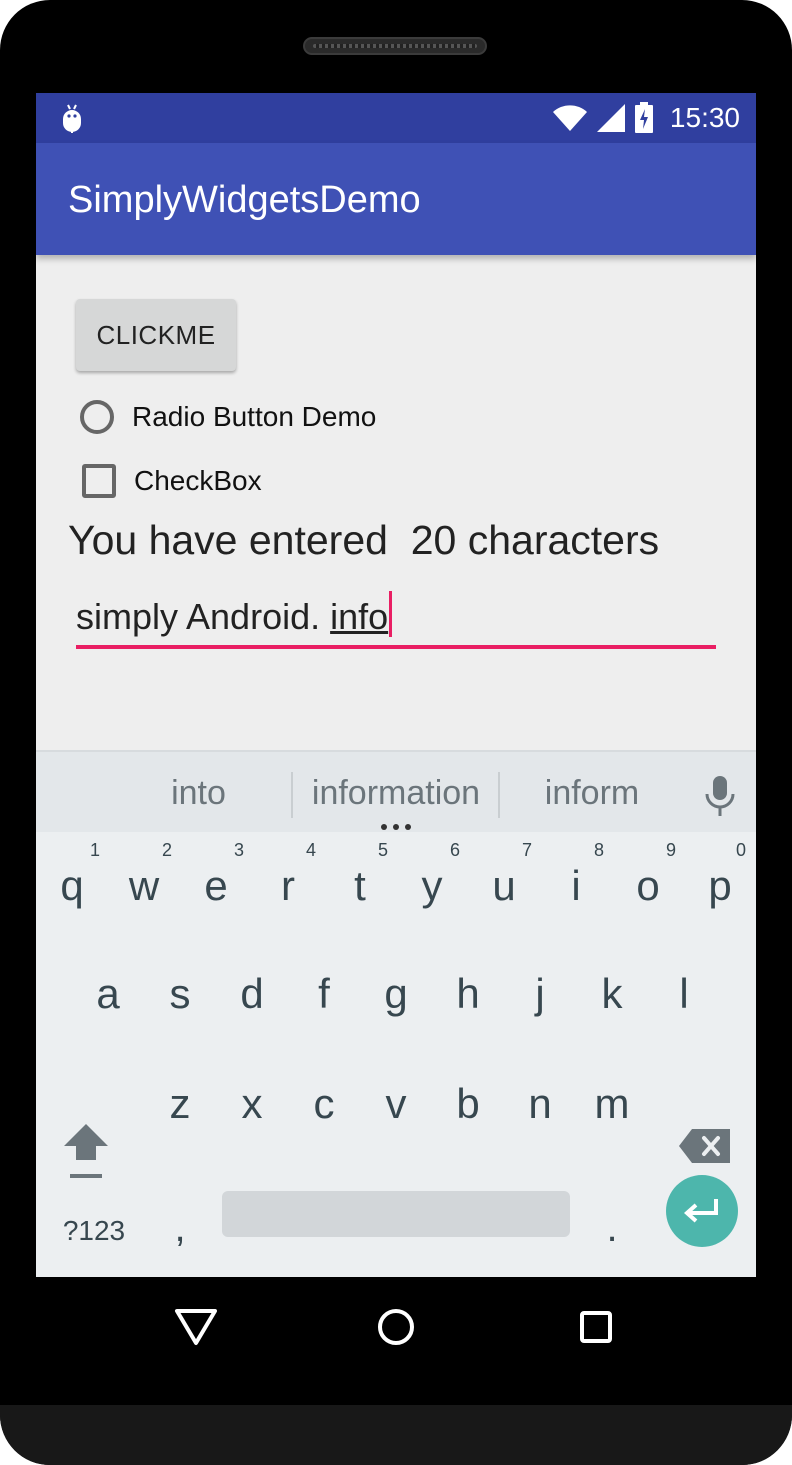  I want to click on key-r: r, so click(288, 886).